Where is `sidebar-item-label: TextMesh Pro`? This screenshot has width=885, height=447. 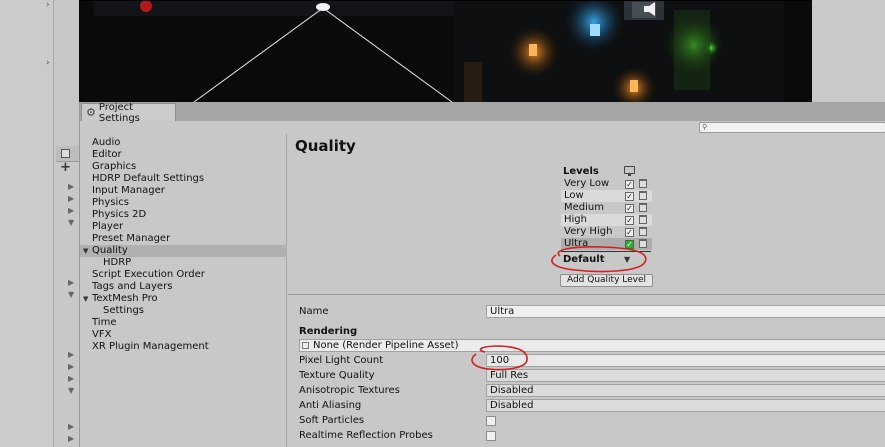 sidebar-item-label: TextMesh Pro is located at coordinates (125, 298).